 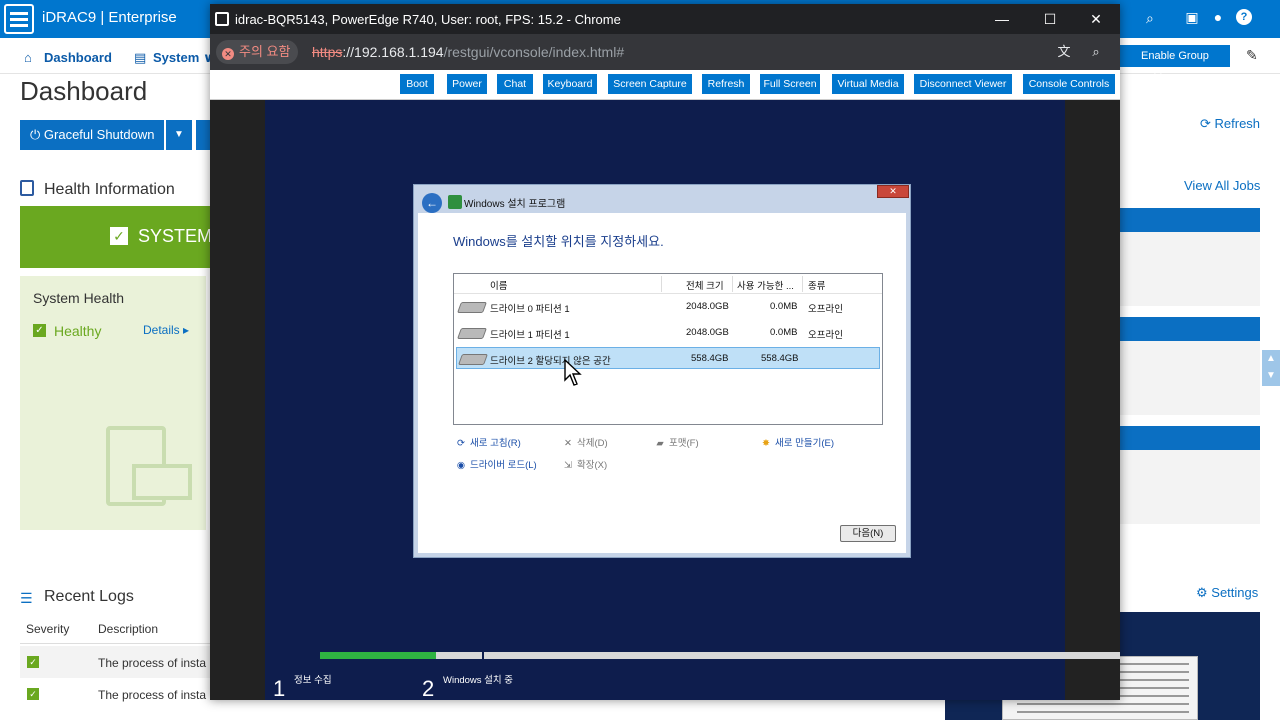 I want to click on page-title: Dashboard, so click(x=84, y=91).